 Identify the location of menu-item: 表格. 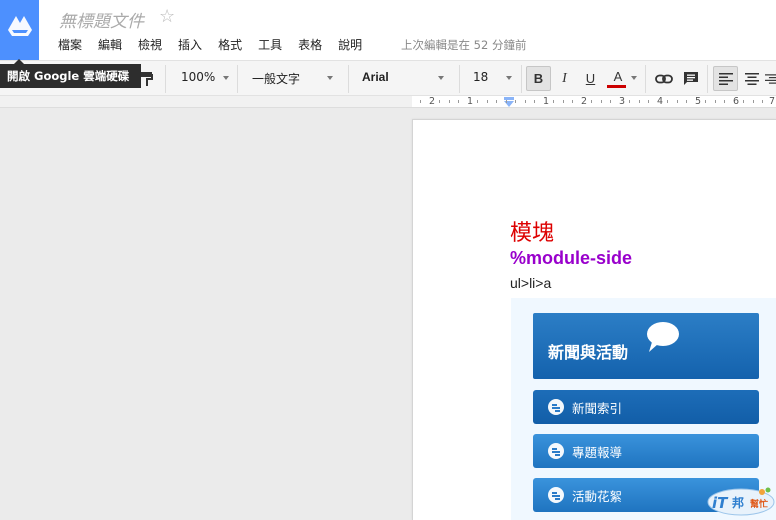
(310, 44).